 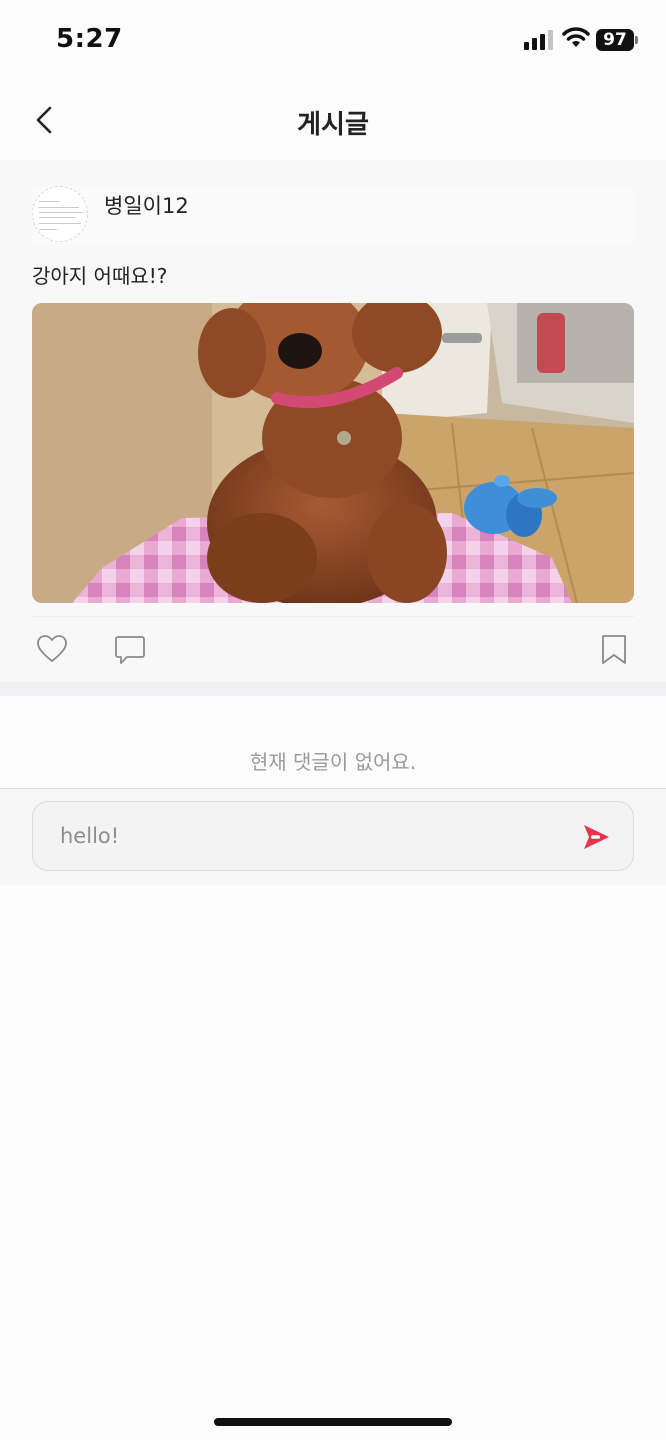 I want to click on battery-nub, so click(x=636, y=40).